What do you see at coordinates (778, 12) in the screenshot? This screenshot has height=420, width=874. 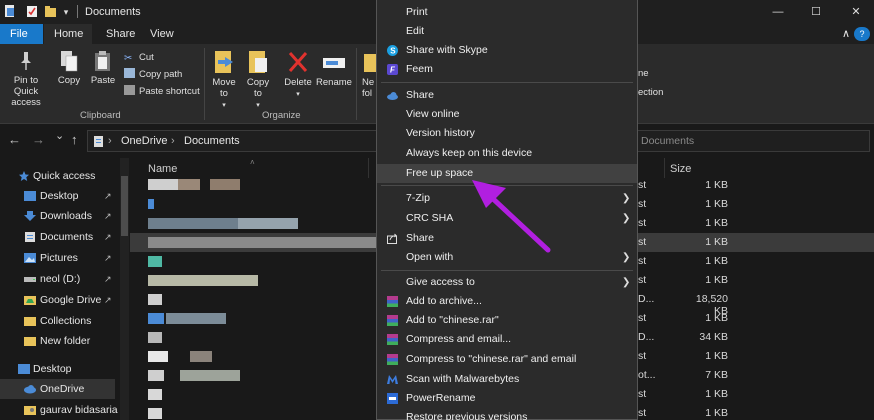 I see `minimize-button: —` at bounding box center [778, 12].